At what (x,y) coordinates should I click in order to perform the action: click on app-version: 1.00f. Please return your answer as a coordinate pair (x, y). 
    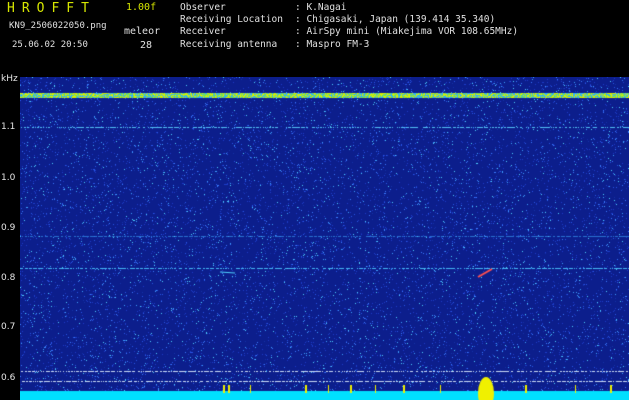
    Looking at the image, I should click on (141, 7).